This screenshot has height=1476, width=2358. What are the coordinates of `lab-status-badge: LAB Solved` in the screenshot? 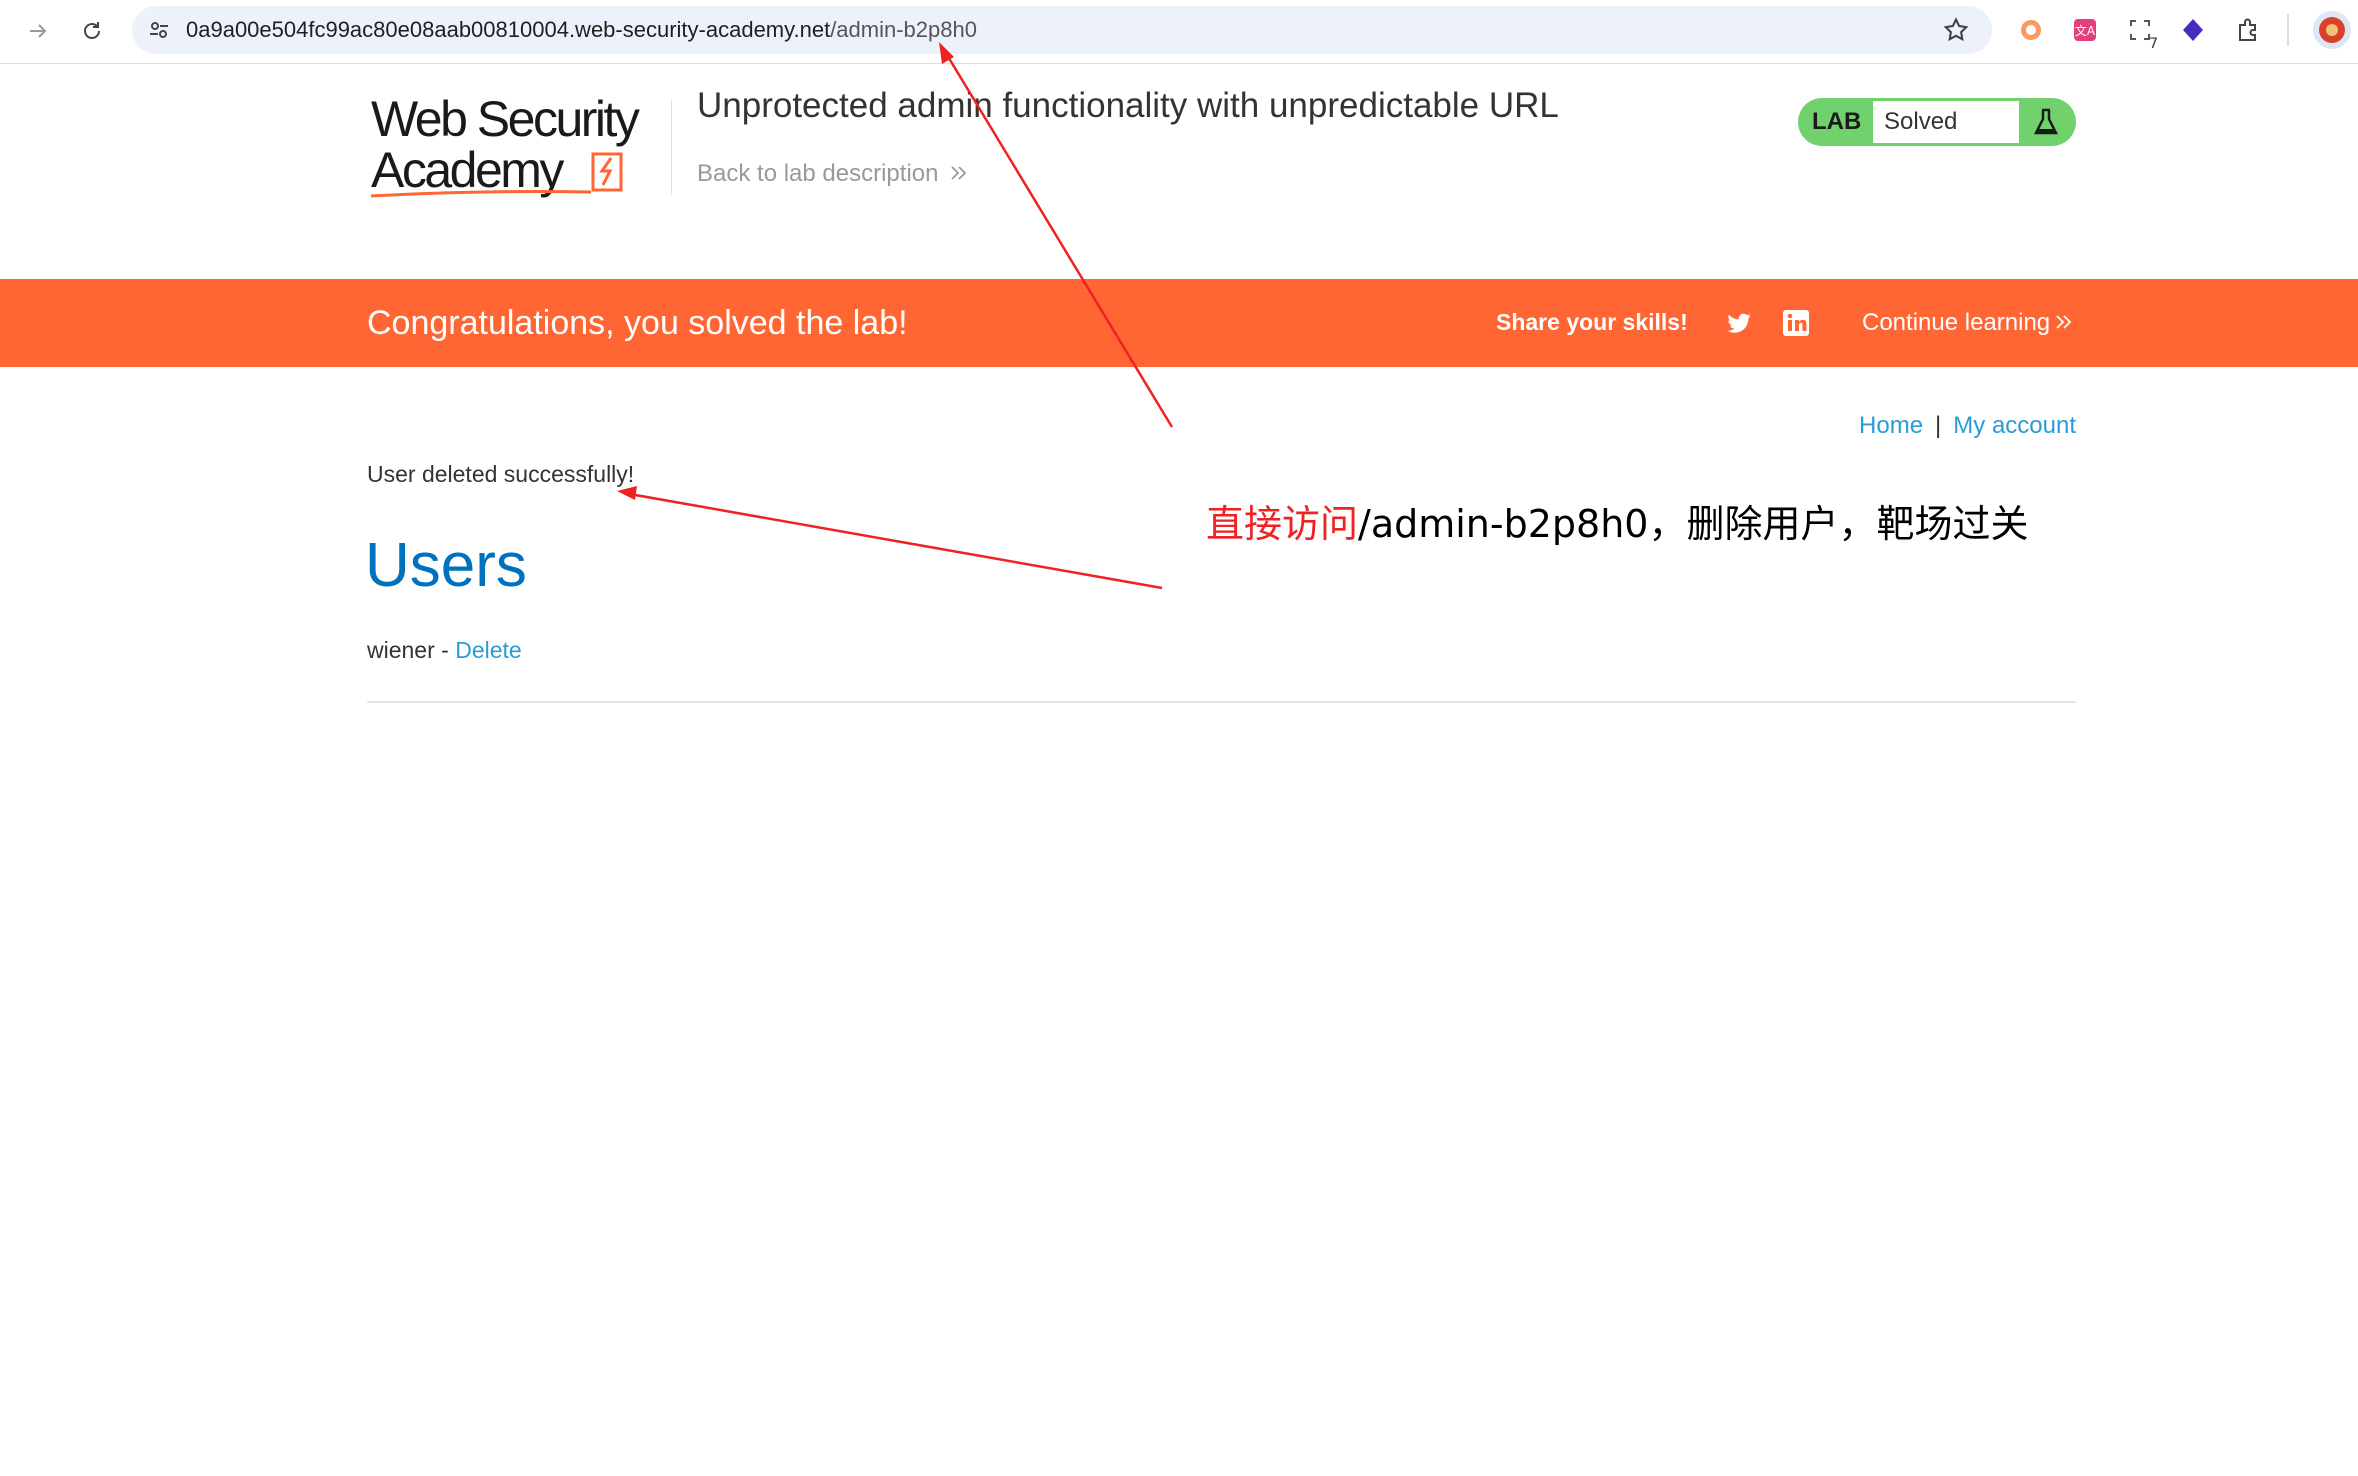 It's located at (1937, 122).